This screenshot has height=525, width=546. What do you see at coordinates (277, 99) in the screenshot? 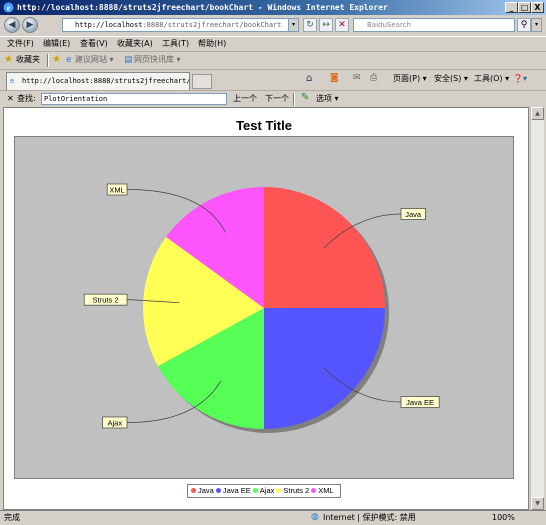
I see `find-next-button: 下一个` at bounding box center [277, 99].